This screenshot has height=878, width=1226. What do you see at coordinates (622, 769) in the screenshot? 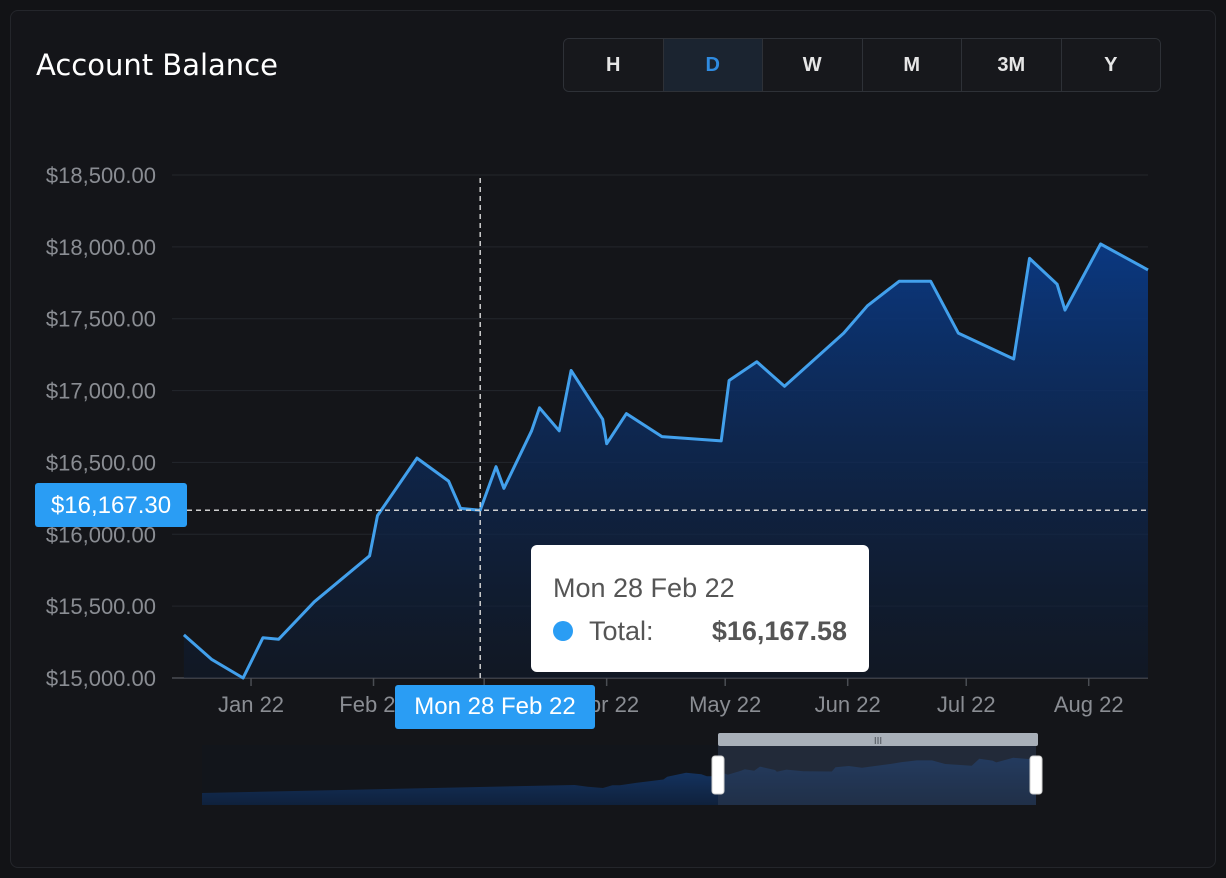
I see `range-navigator: III` at bounding box center [622, 769].